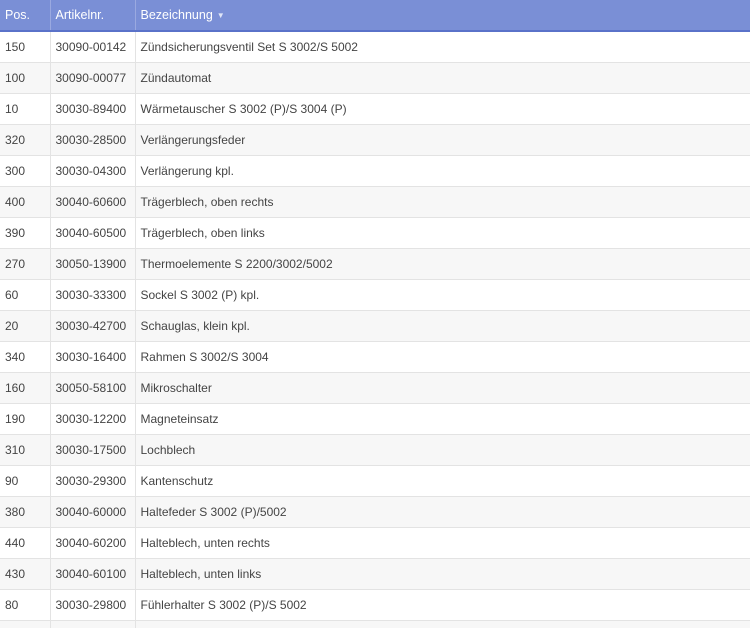 The height and width of the screenshot is (628, 750). Describe the element at coordinates (18, 15) in the screenshot. I see `column-header-pos-label: Pos.` at that location.